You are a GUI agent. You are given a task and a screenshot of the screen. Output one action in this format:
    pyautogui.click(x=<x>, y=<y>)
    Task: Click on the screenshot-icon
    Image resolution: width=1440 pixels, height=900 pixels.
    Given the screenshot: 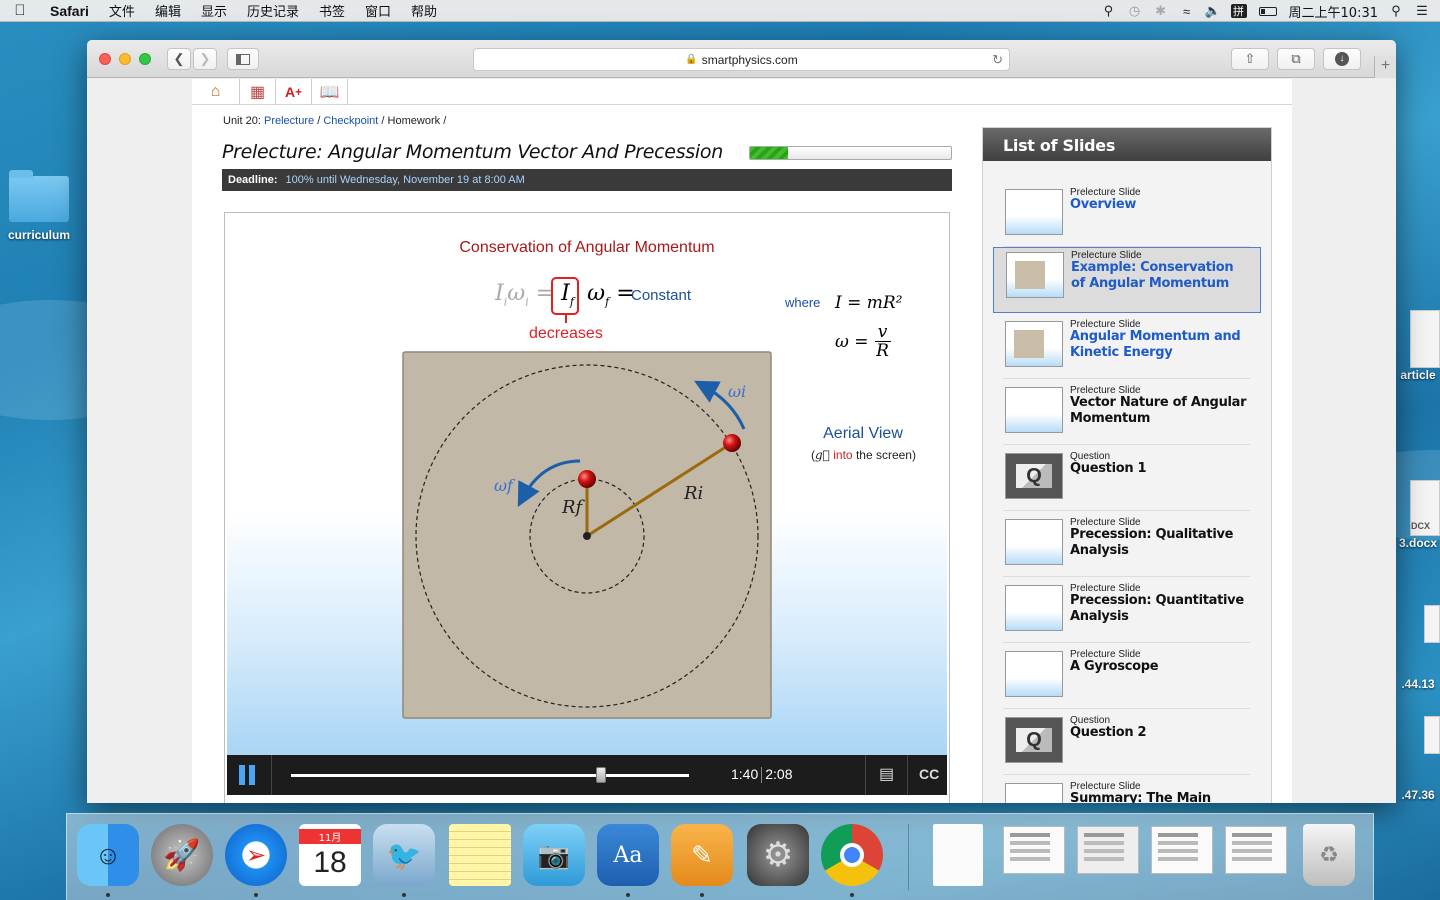 What is the action you would take?
    pyautogui.click(x=1432, y=735)
    